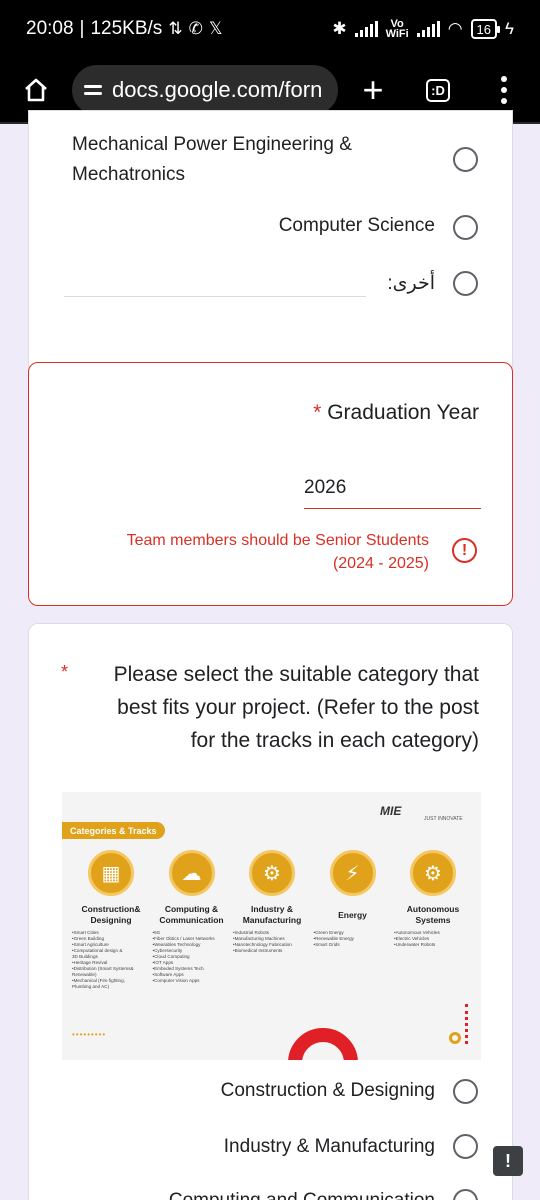 This screenshot has height=1200, width=540. What do you see at coordinates (433, 914) in the screenshot?
I see `autonomous-category-name: Autonomous Systems` at bounding box center [433, 914].